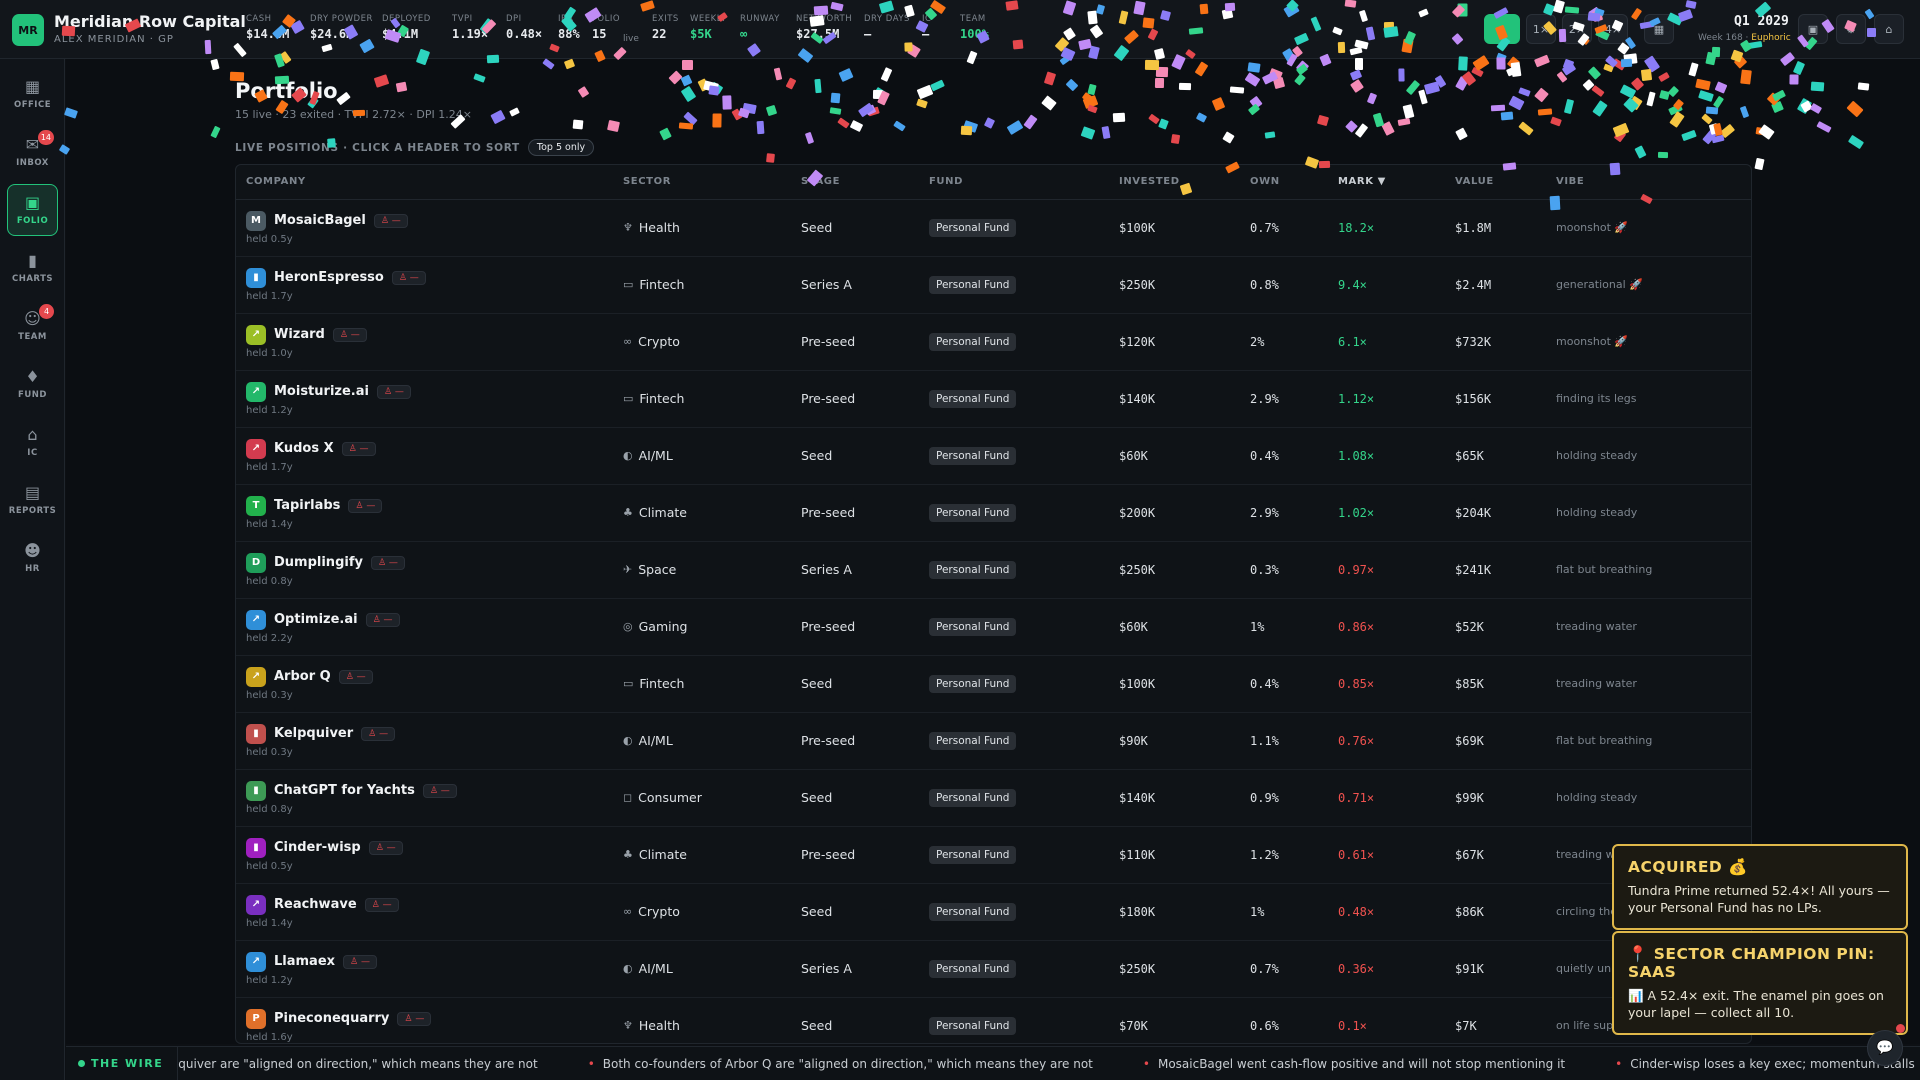 This screenshot has width=1920, height=1080. Describe the element at coordinates (1613, 29) in the screenshot. I see `speed-4x-button: 4×` at that location.